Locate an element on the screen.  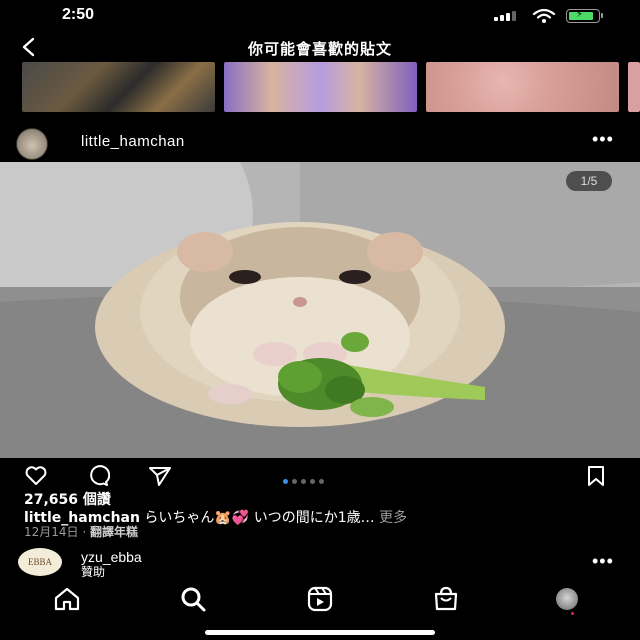
sponsored-label: 贊助 is located at coordinates (93, 572).